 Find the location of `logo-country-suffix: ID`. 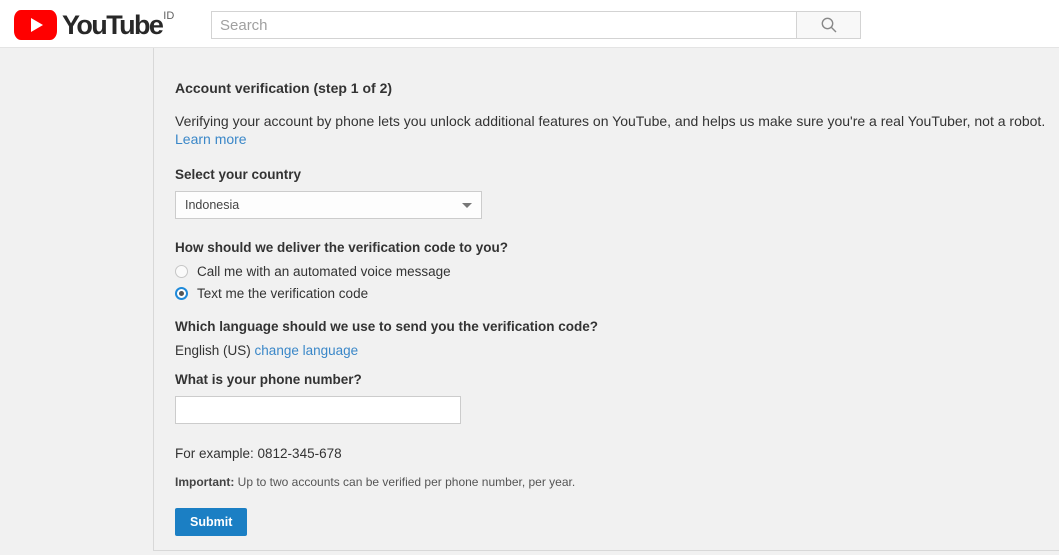

logo-country-suffix: ID is located at coordinates (169, 15).